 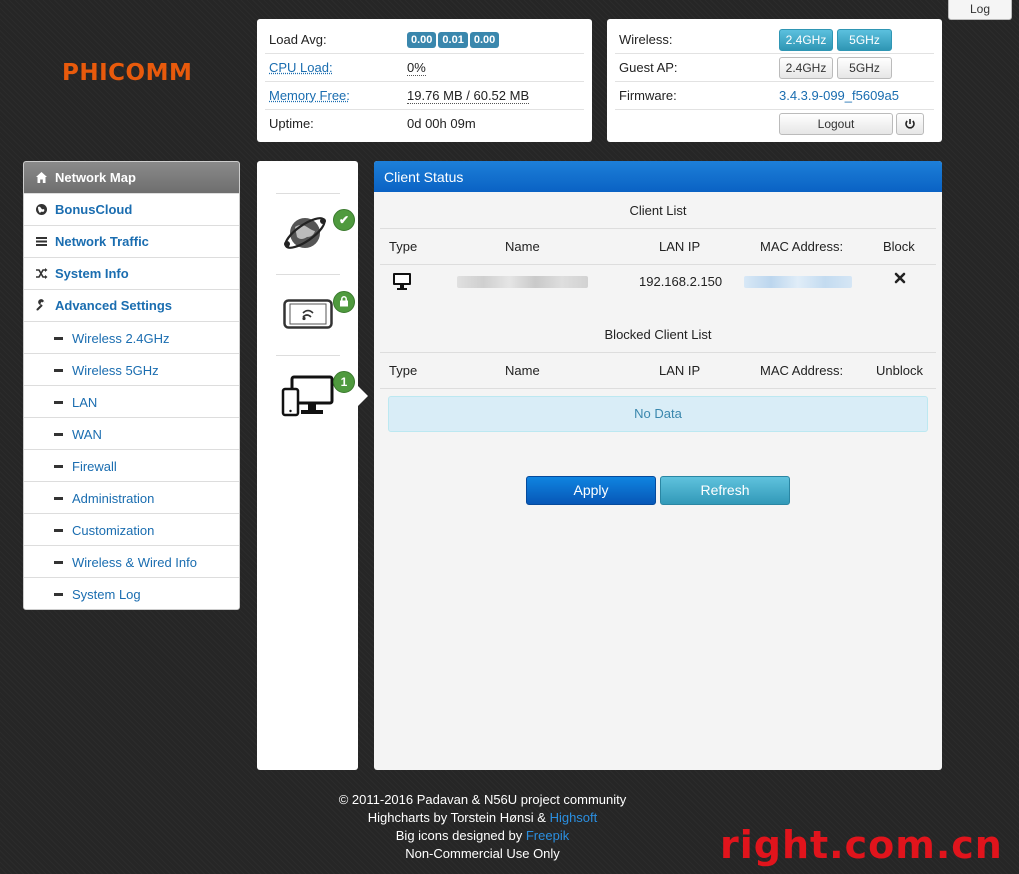 I want to click on check-icon: ✔, so click(x=344, y=220).